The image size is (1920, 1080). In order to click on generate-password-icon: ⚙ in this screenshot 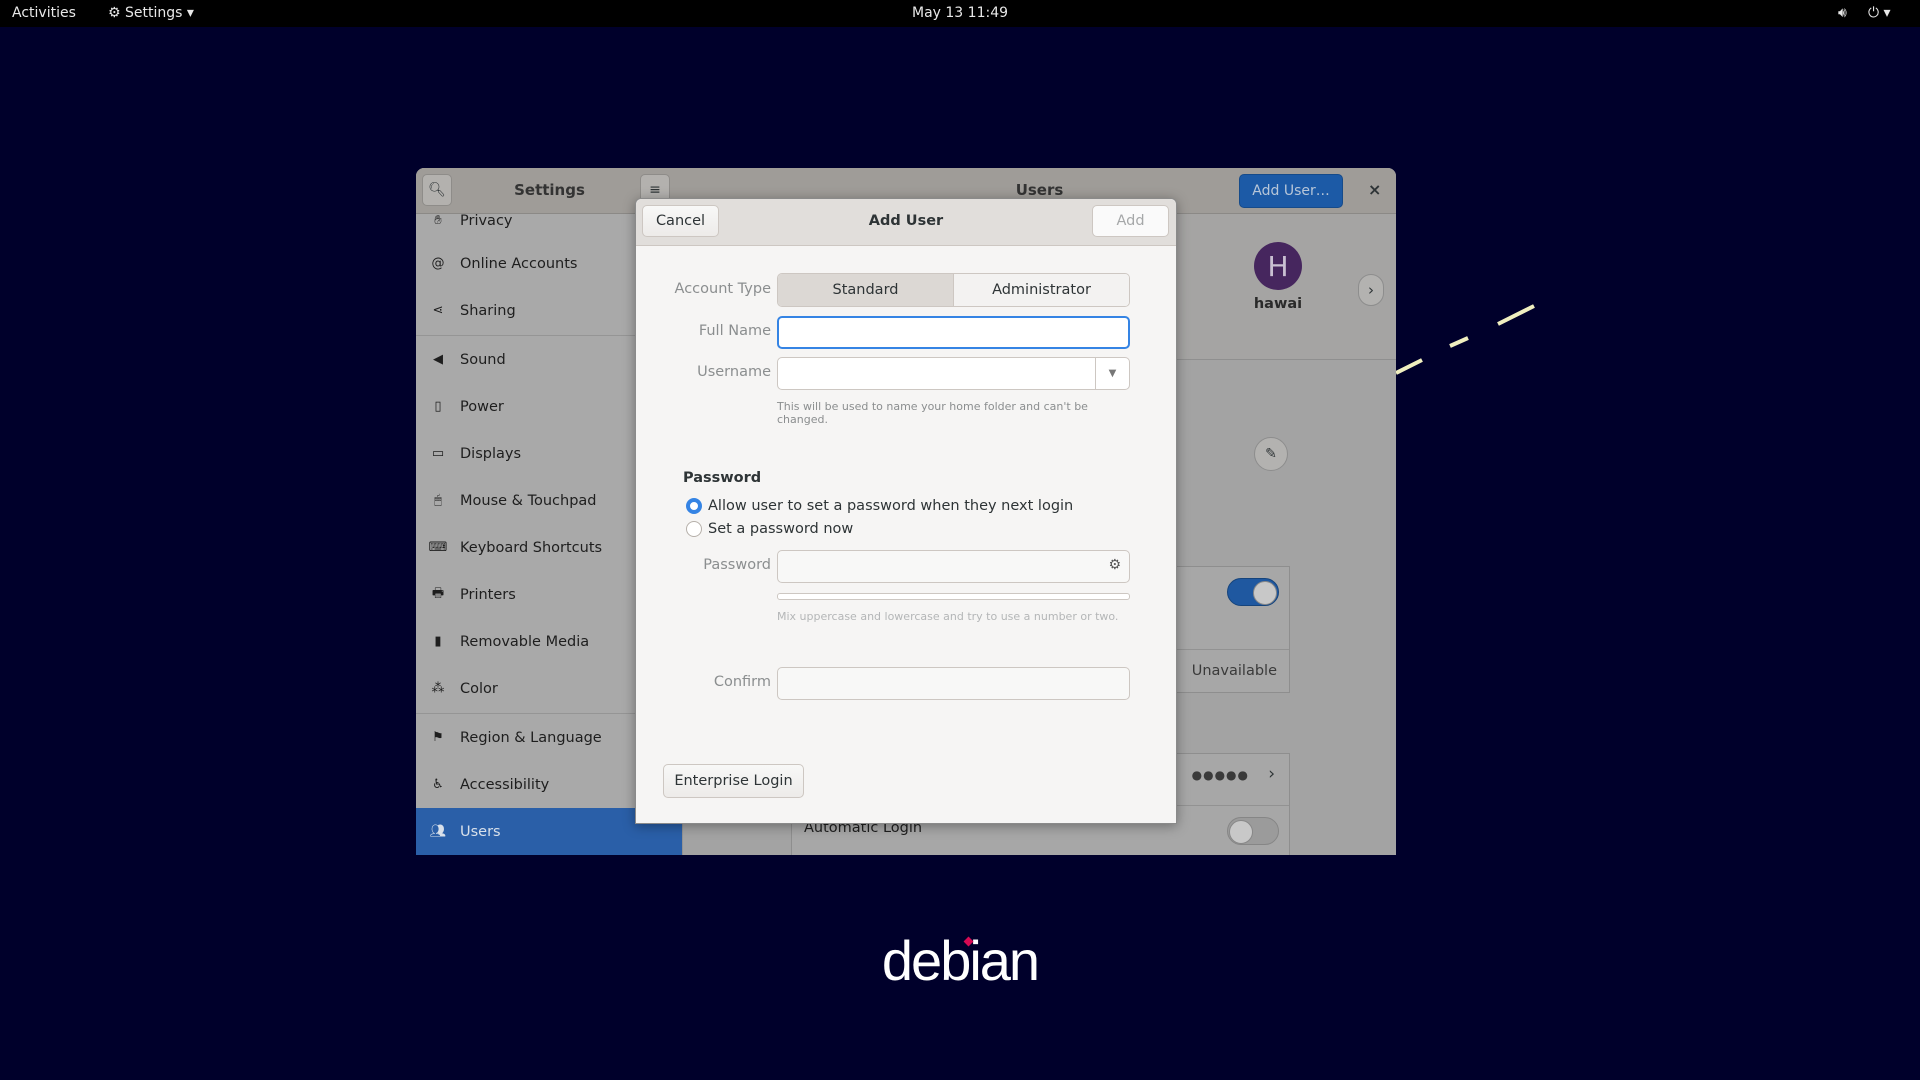, I will do `click(1114, 565)`.